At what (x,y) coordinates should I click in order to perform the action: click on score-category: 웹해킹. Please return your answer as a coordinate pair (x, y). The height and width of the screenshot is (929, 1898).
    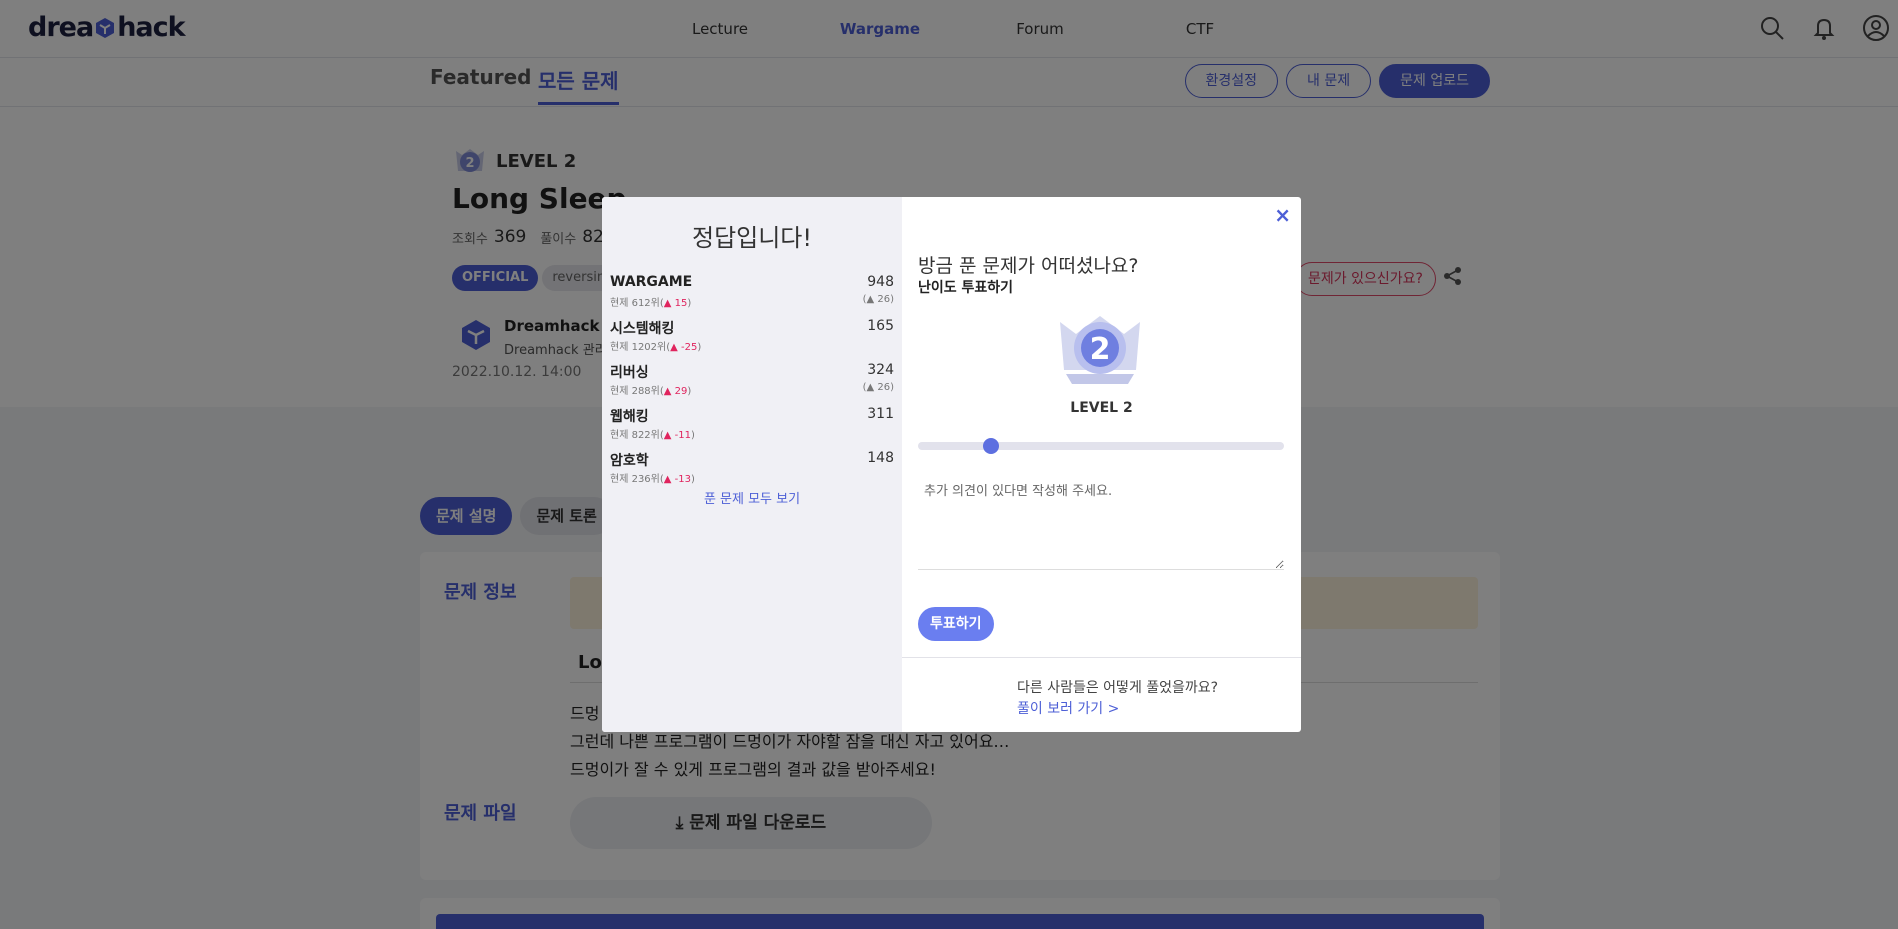
    Looking at the image, I should click on (629, 417).